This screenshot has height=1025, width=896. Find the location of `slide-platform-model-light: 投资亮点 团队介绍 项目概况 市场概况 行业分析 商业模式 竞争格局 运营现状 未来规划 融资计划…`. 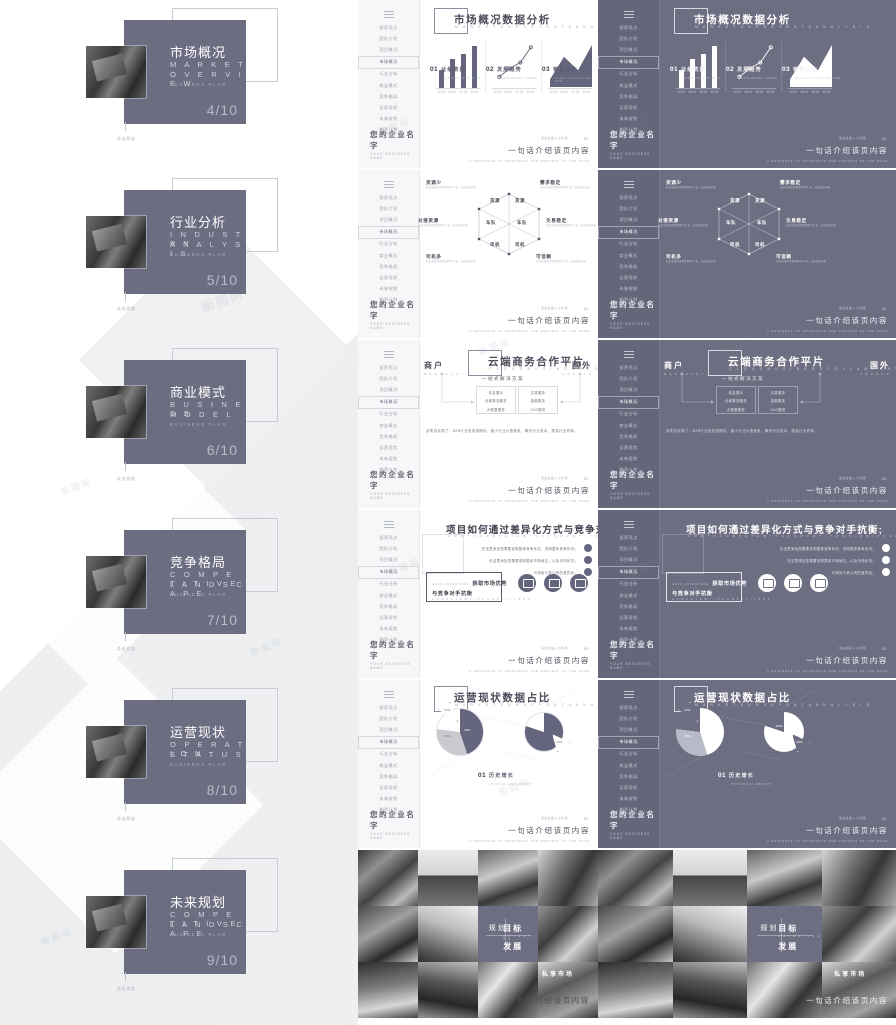

slide-platform-model-light: 投资亮点 团队介绍 项目概况 市场概况 行业分析 商业模式 竞争格局 运营现状 未来规划 融资计划… is located at coordinates (478, 424).